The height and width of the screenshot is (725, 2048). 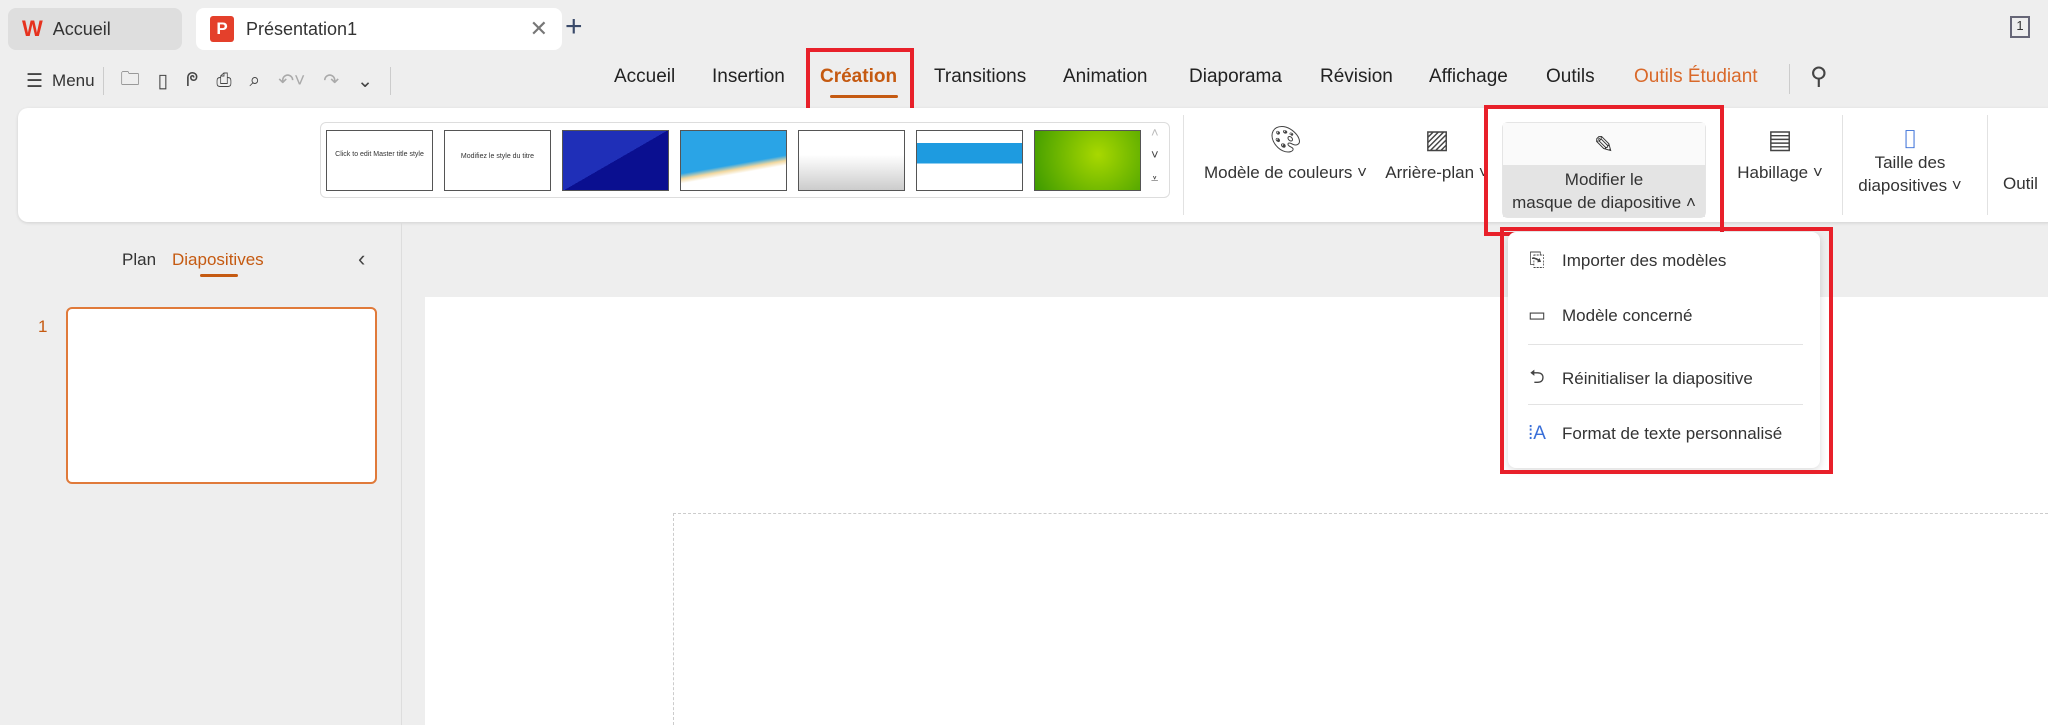 What do you see at coordinates (1696, 77) in the screenshot?
I see `tab-outils-etudiant: Outils Étudiant` at bounding box center [1696, 77].